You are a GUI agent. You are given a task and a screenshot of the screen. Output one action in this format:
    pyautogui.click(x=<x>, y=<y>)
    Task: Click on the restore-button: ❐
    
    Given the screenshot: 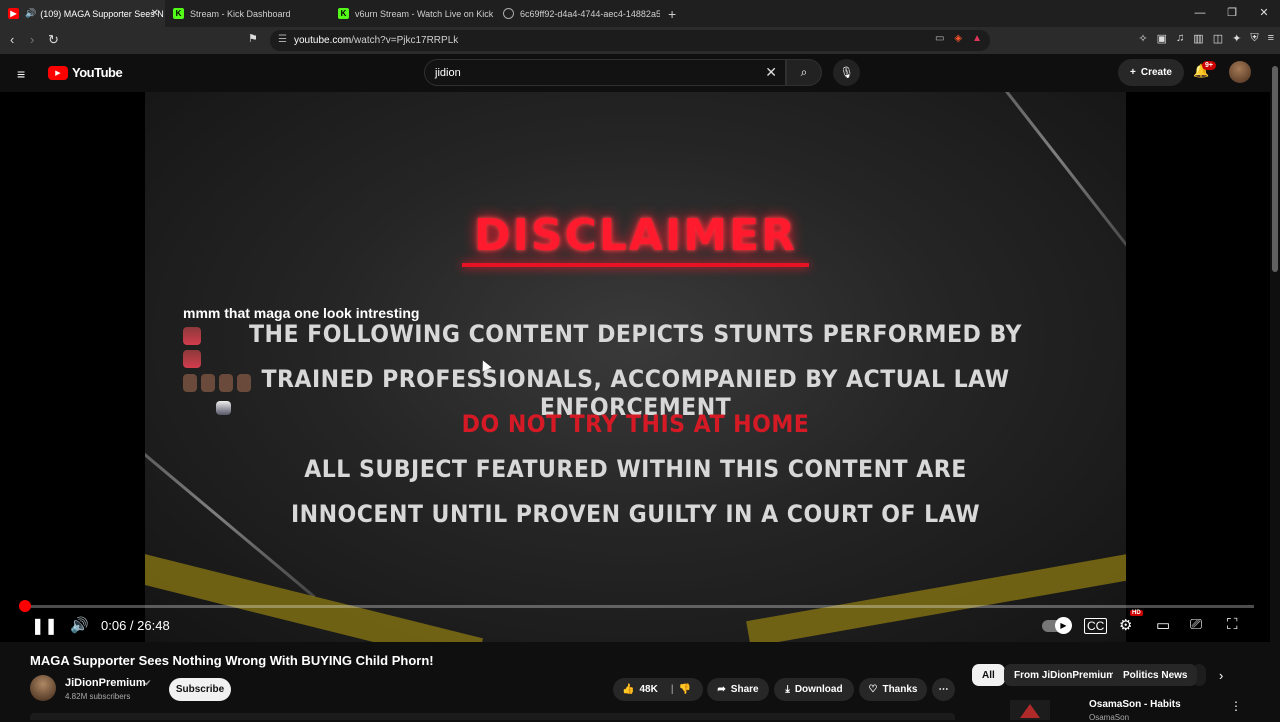 What is the action you would take?
    pyautogui.click(x=1232, y=13)
    